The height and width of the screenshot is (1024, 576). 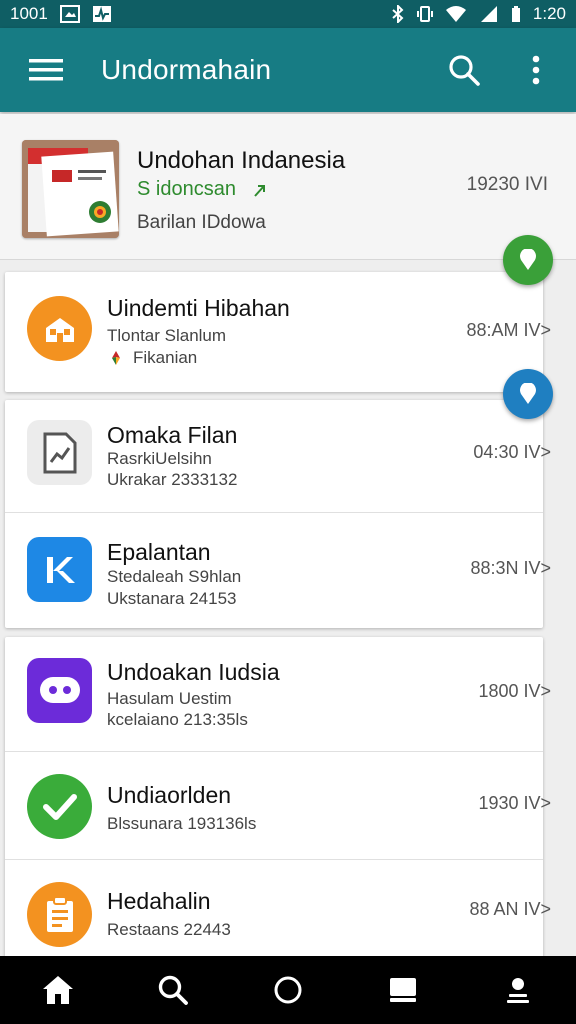 I want to click on pulse-notification-icon, so click(x=102, y=14).